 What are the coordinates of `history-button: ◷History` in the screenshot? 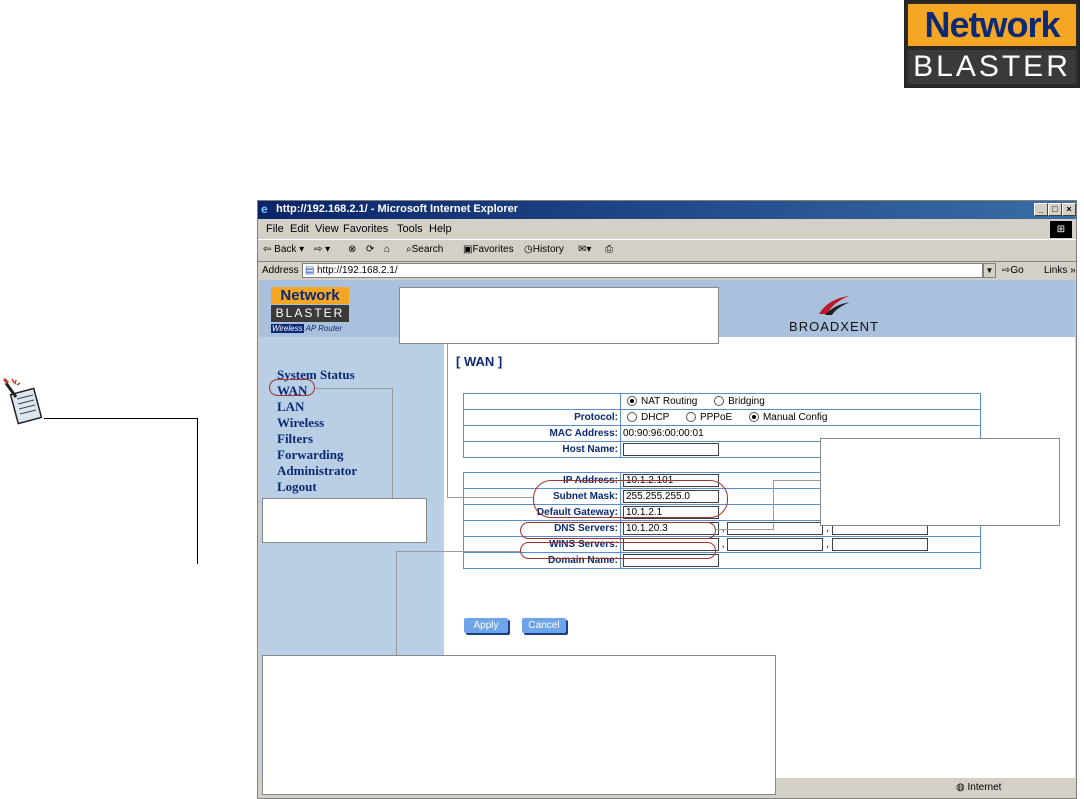 It's located at (544, 249).